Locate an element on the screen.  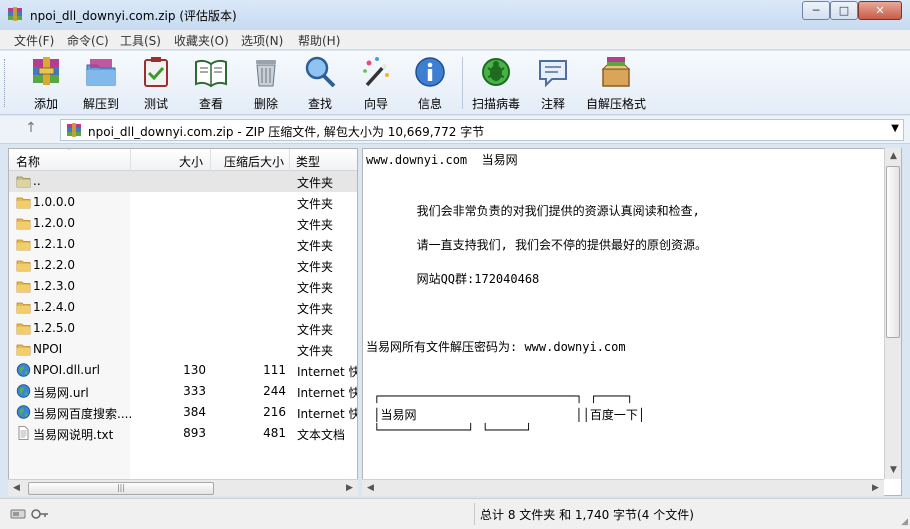
info-button: 信息 is located at coordinates (430, 83).